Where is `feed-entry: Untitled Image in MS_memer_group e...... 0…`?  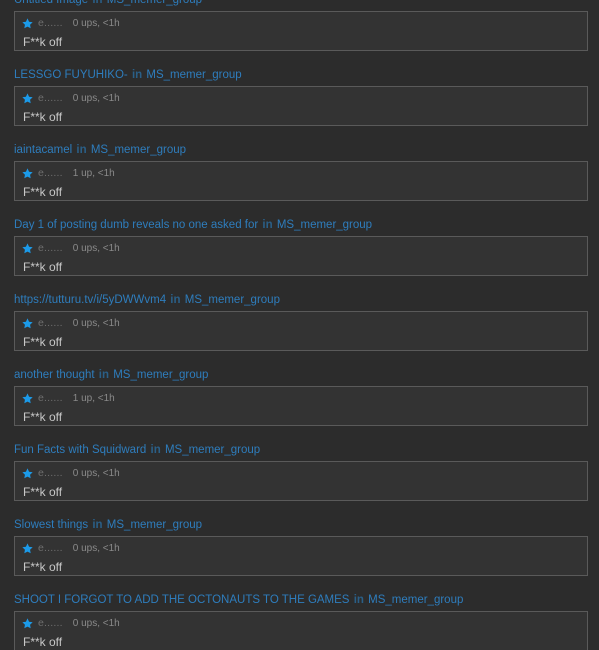
feed-entry: Untitled Image in MS_memer_group e...... 0… is located at coordinates (299, 31).